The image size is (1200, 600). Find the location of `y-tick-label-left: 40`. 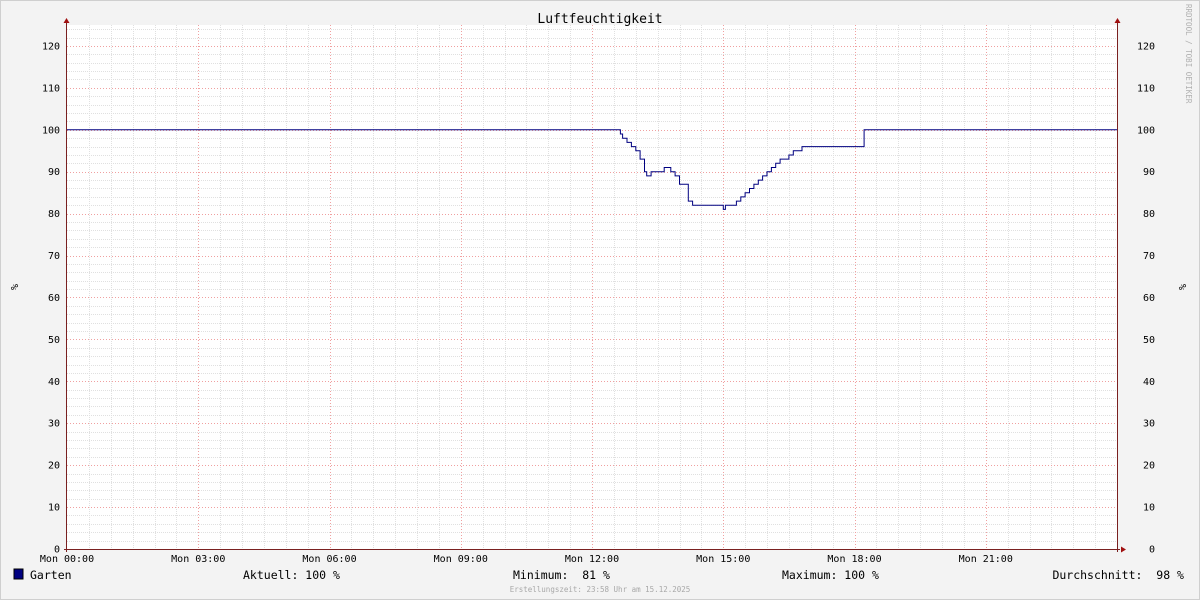

y-tick-label-left: 40 is located at coordinates (54, 382).